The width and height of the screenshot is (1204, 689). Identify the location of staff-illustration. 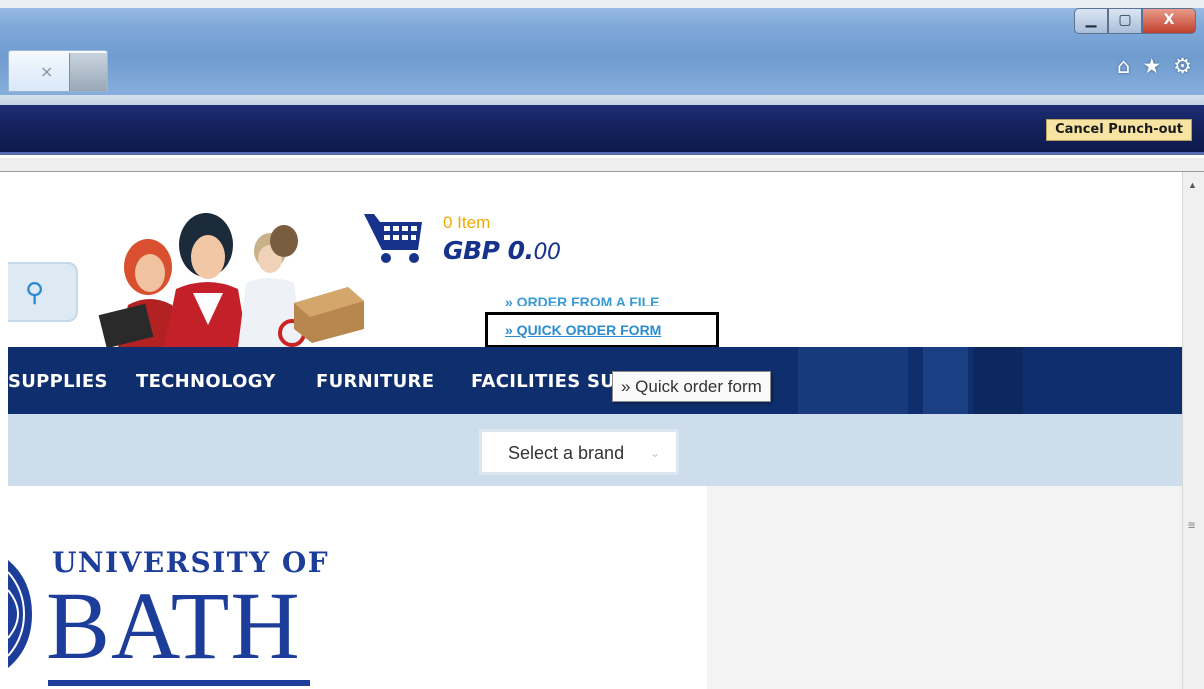
(231, 280).